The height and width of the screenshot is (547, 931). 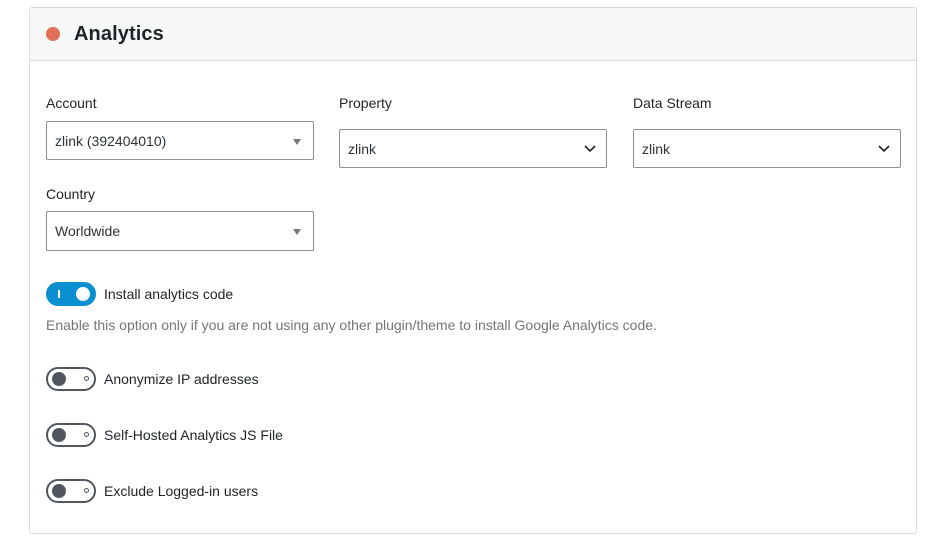 I want to click on data-stream-label: Data Stream, so click(x=672, y=103).